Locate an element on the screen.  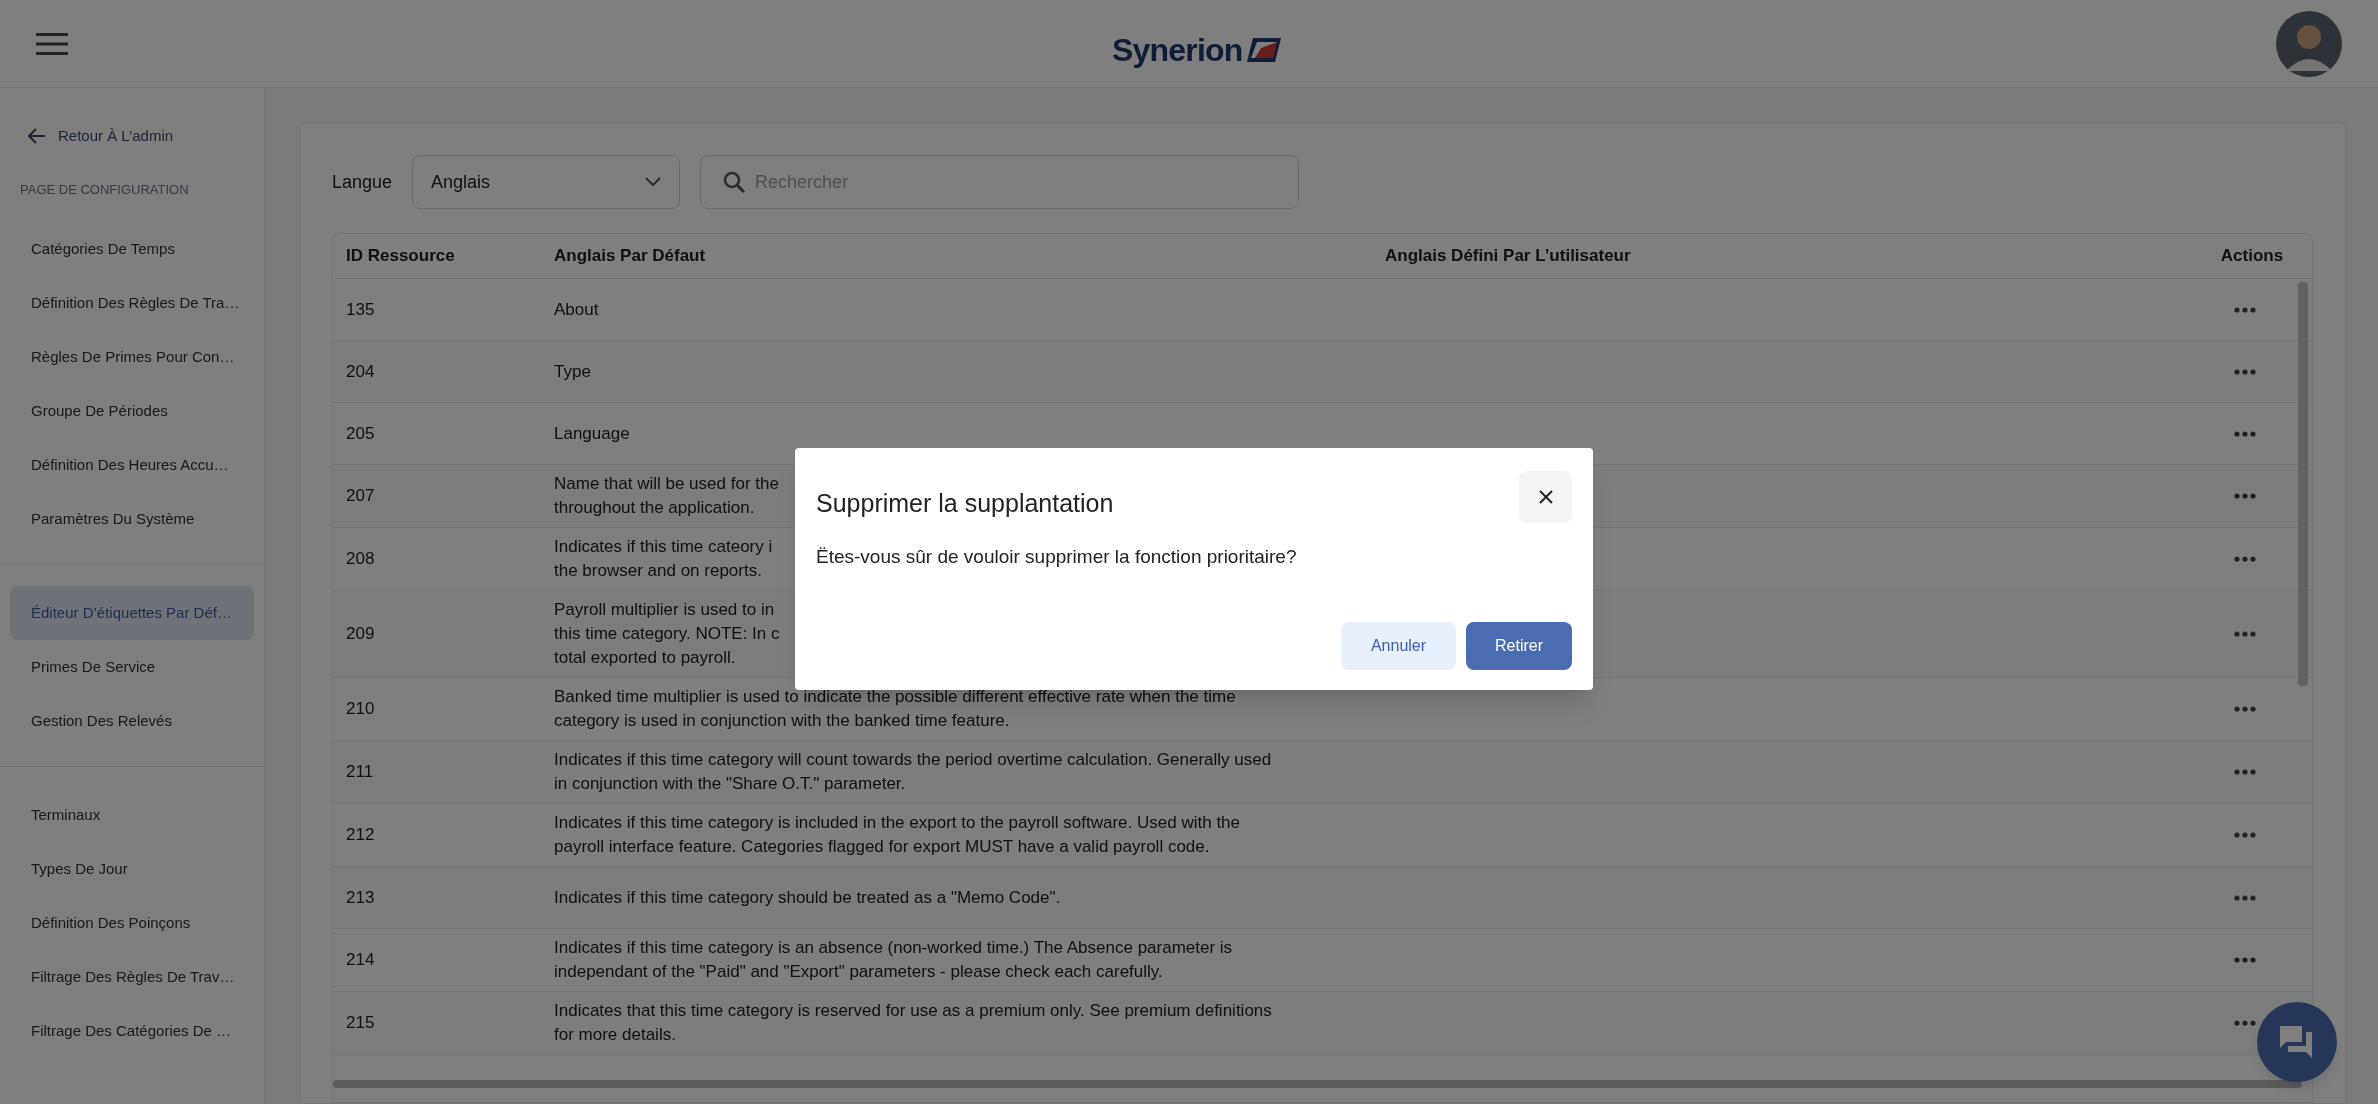
table-cell-text: Type is located at coordinates (572, 371).